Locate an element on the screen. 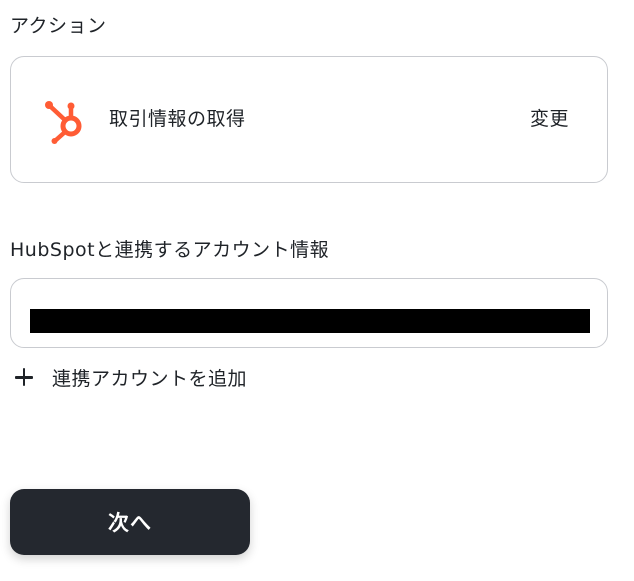 Image resolution: width=634 pixels, height=581 pixels. change-action-link: 変更 is located at coordinates (549, 119).